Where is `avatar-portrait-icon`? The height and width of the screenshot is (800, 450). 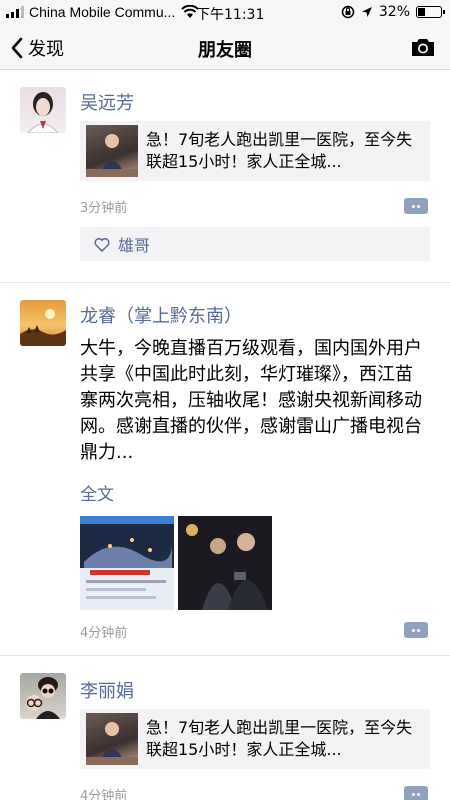 avatar-portrait-icon is located at coordinates (43, 112).